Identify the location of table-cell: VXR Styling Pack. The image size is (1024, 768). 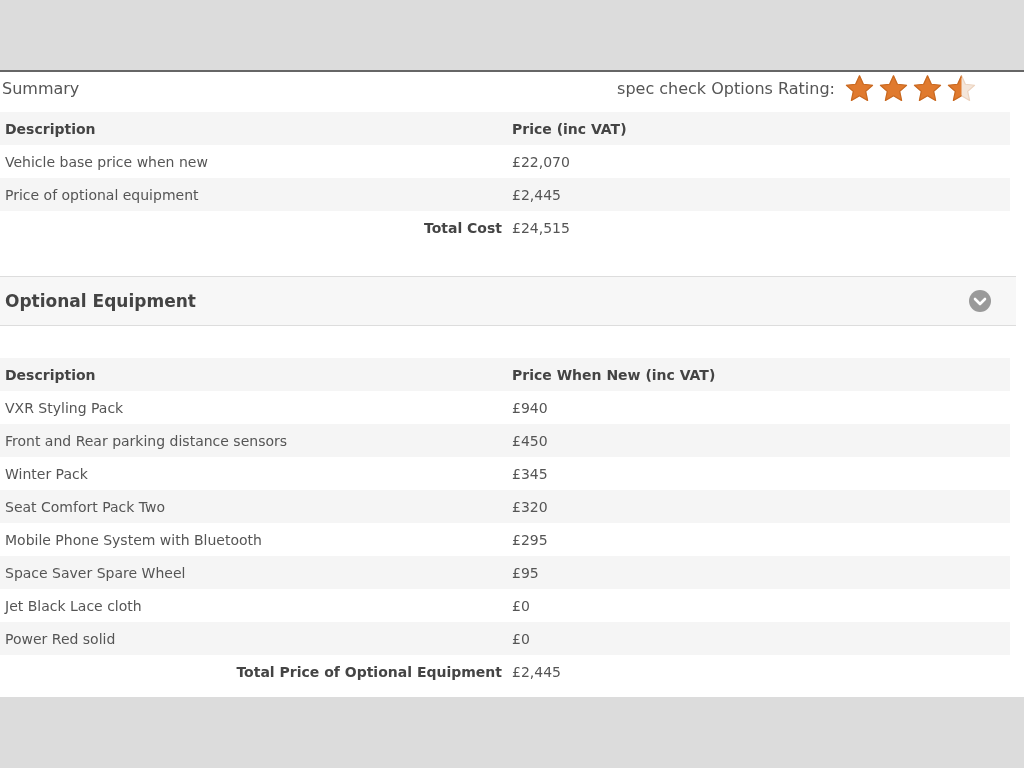
(253, 407).